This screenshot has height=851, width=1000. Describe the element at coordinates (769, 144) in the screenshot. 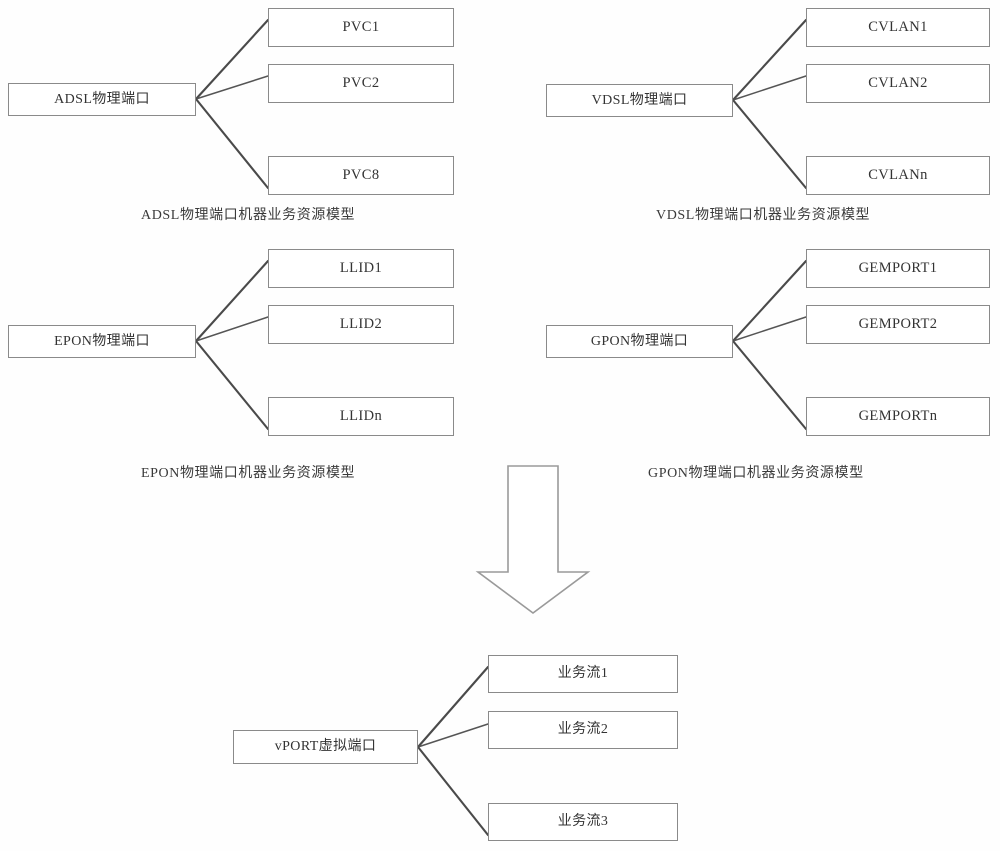

I see `edge-vdsl-cvlann` at that location.